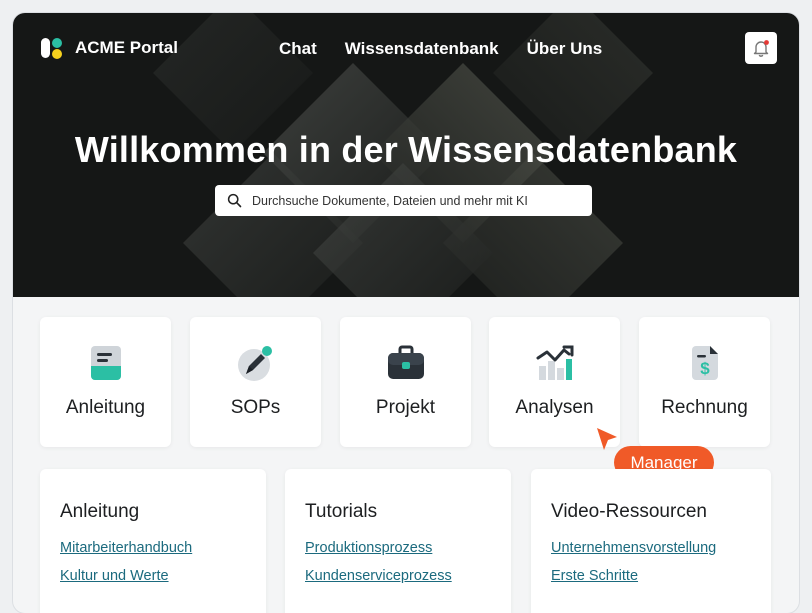  Describe the element at coordinates (126, 548) in the screenshot. I see `resource-link: Mitarbeiterhandbuch` at that location.